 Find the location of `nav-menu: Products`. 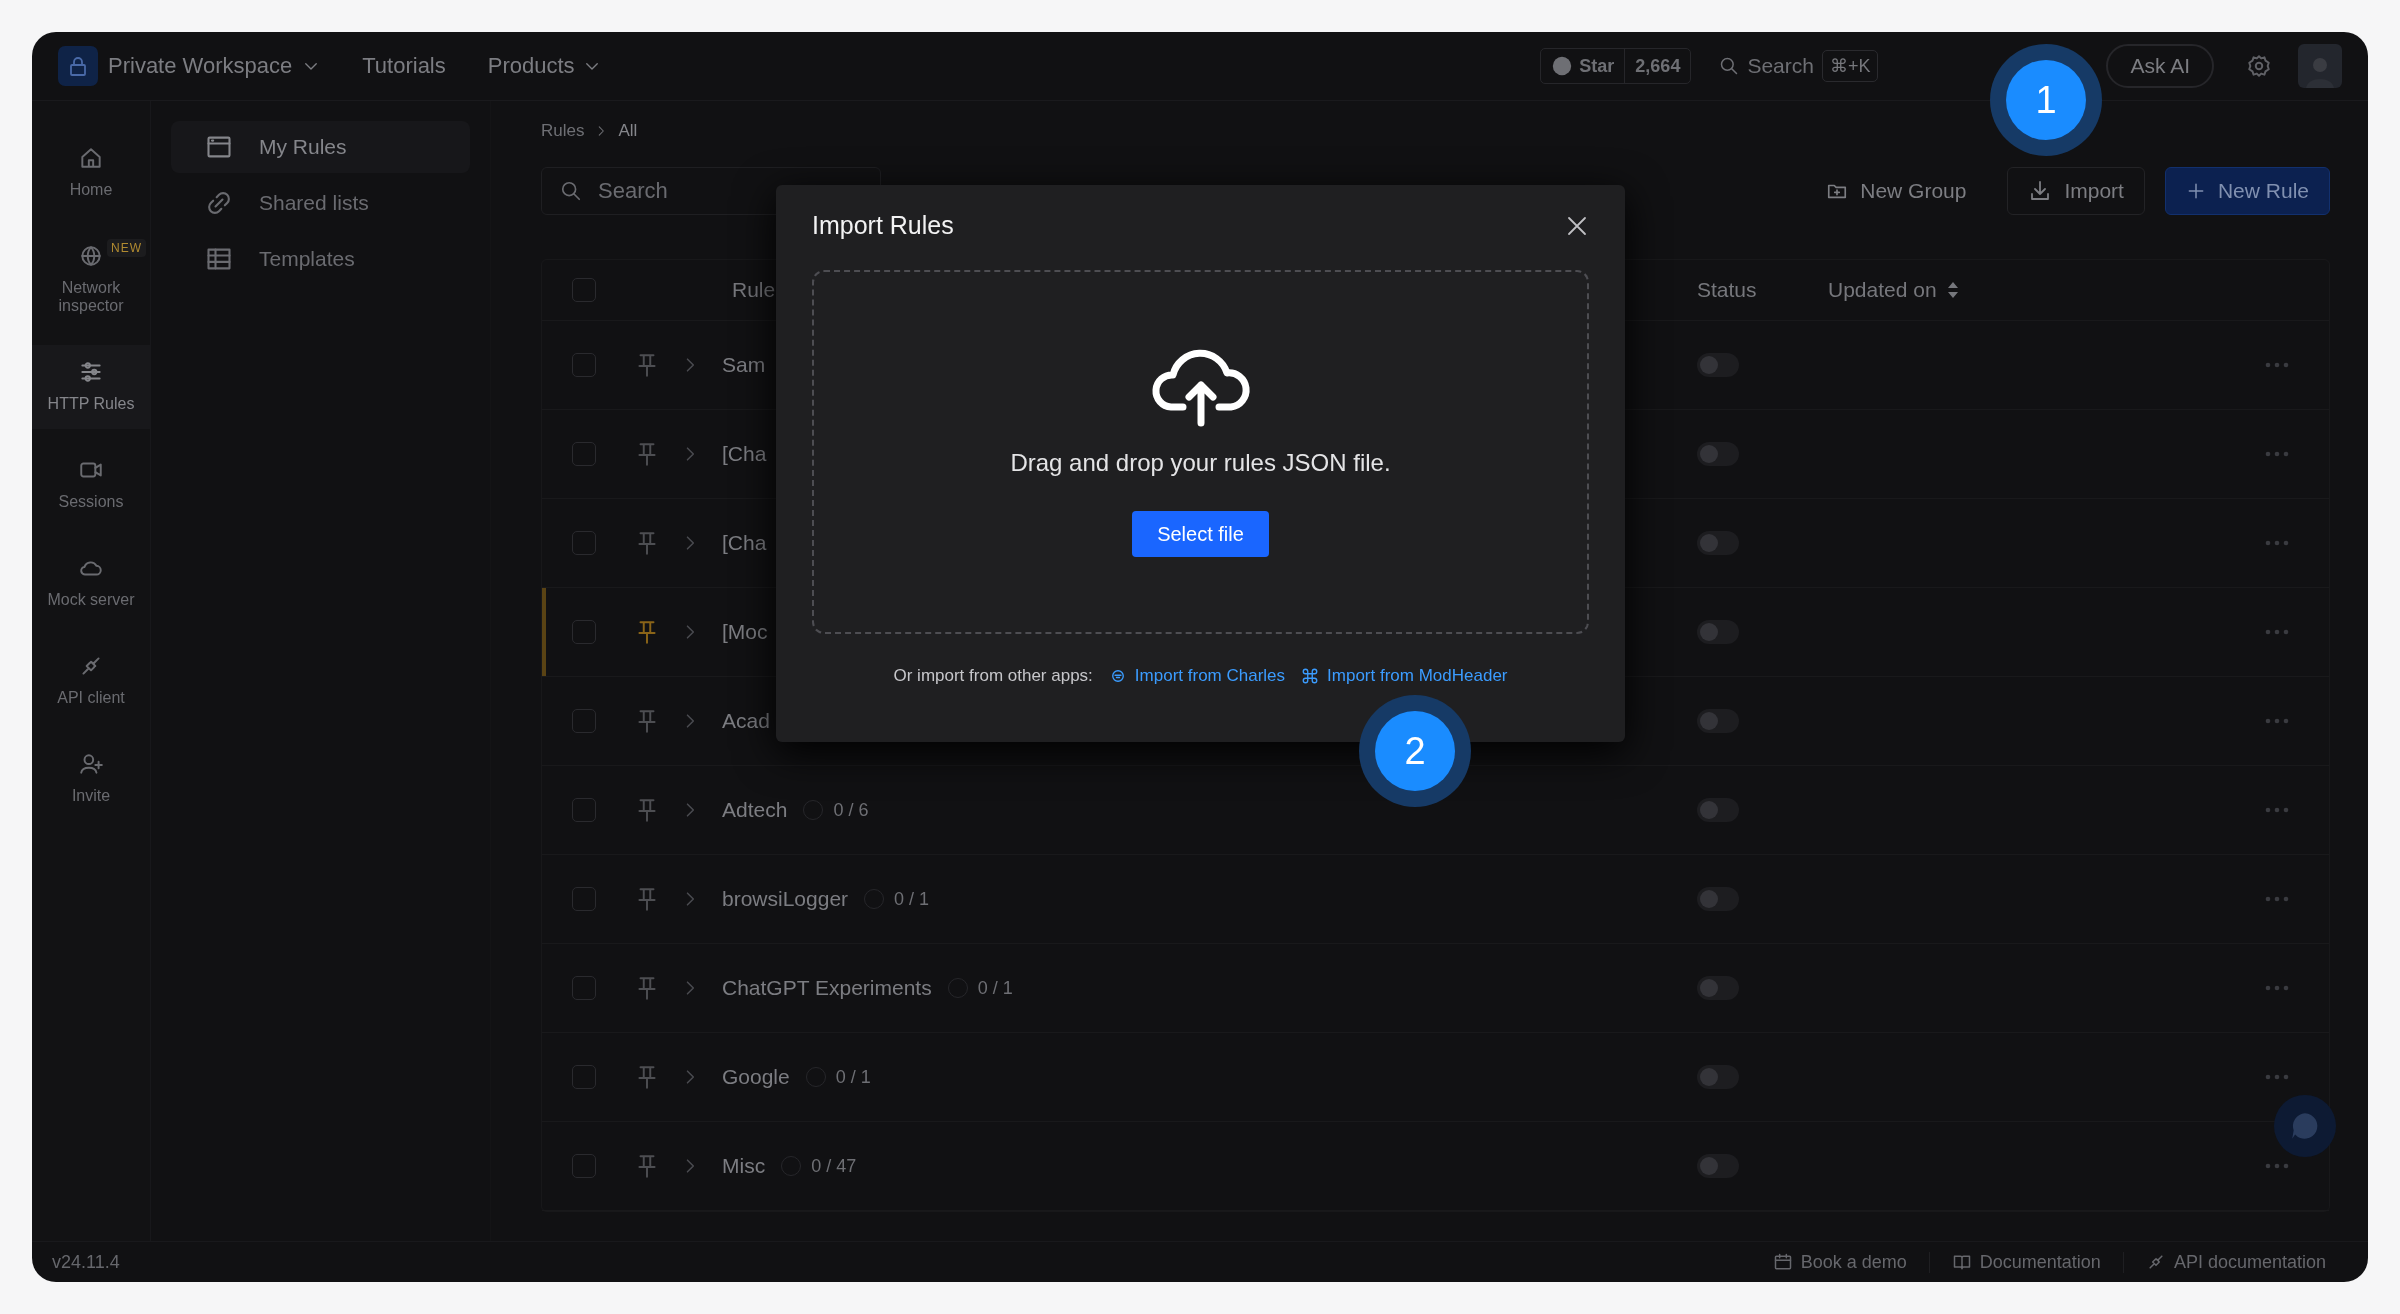

nav-menu: Products is located at coordinates (544, 66).